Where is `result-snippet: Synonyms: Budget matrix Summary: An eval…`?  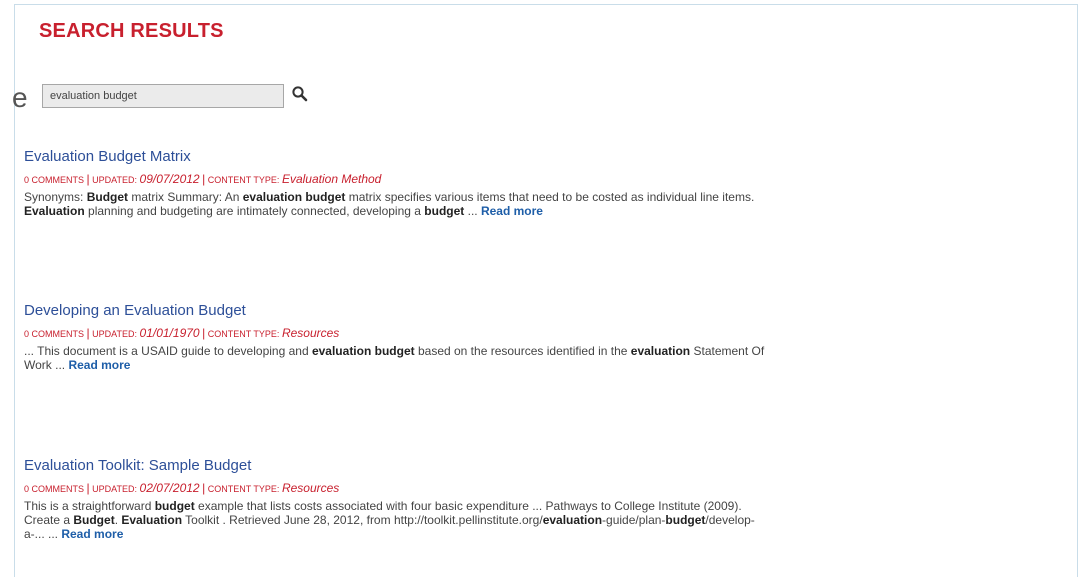 result-snippet: Synonyms: Budget matrix Summary: An eval… is located at coordinates (546, 204).